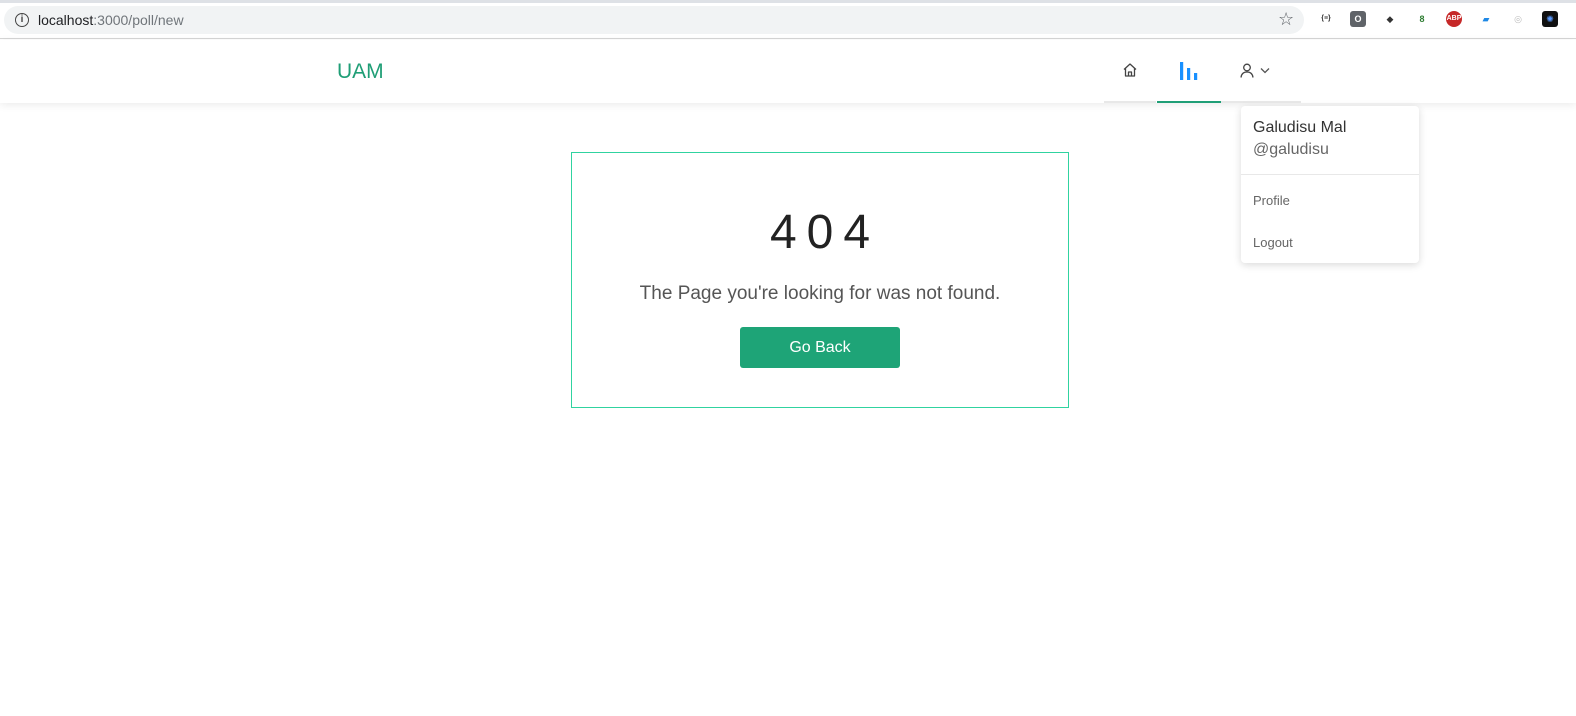 The height and width of the screenshot is (716, 1576). I want to click on url-host: localhost, so click(66, 20).